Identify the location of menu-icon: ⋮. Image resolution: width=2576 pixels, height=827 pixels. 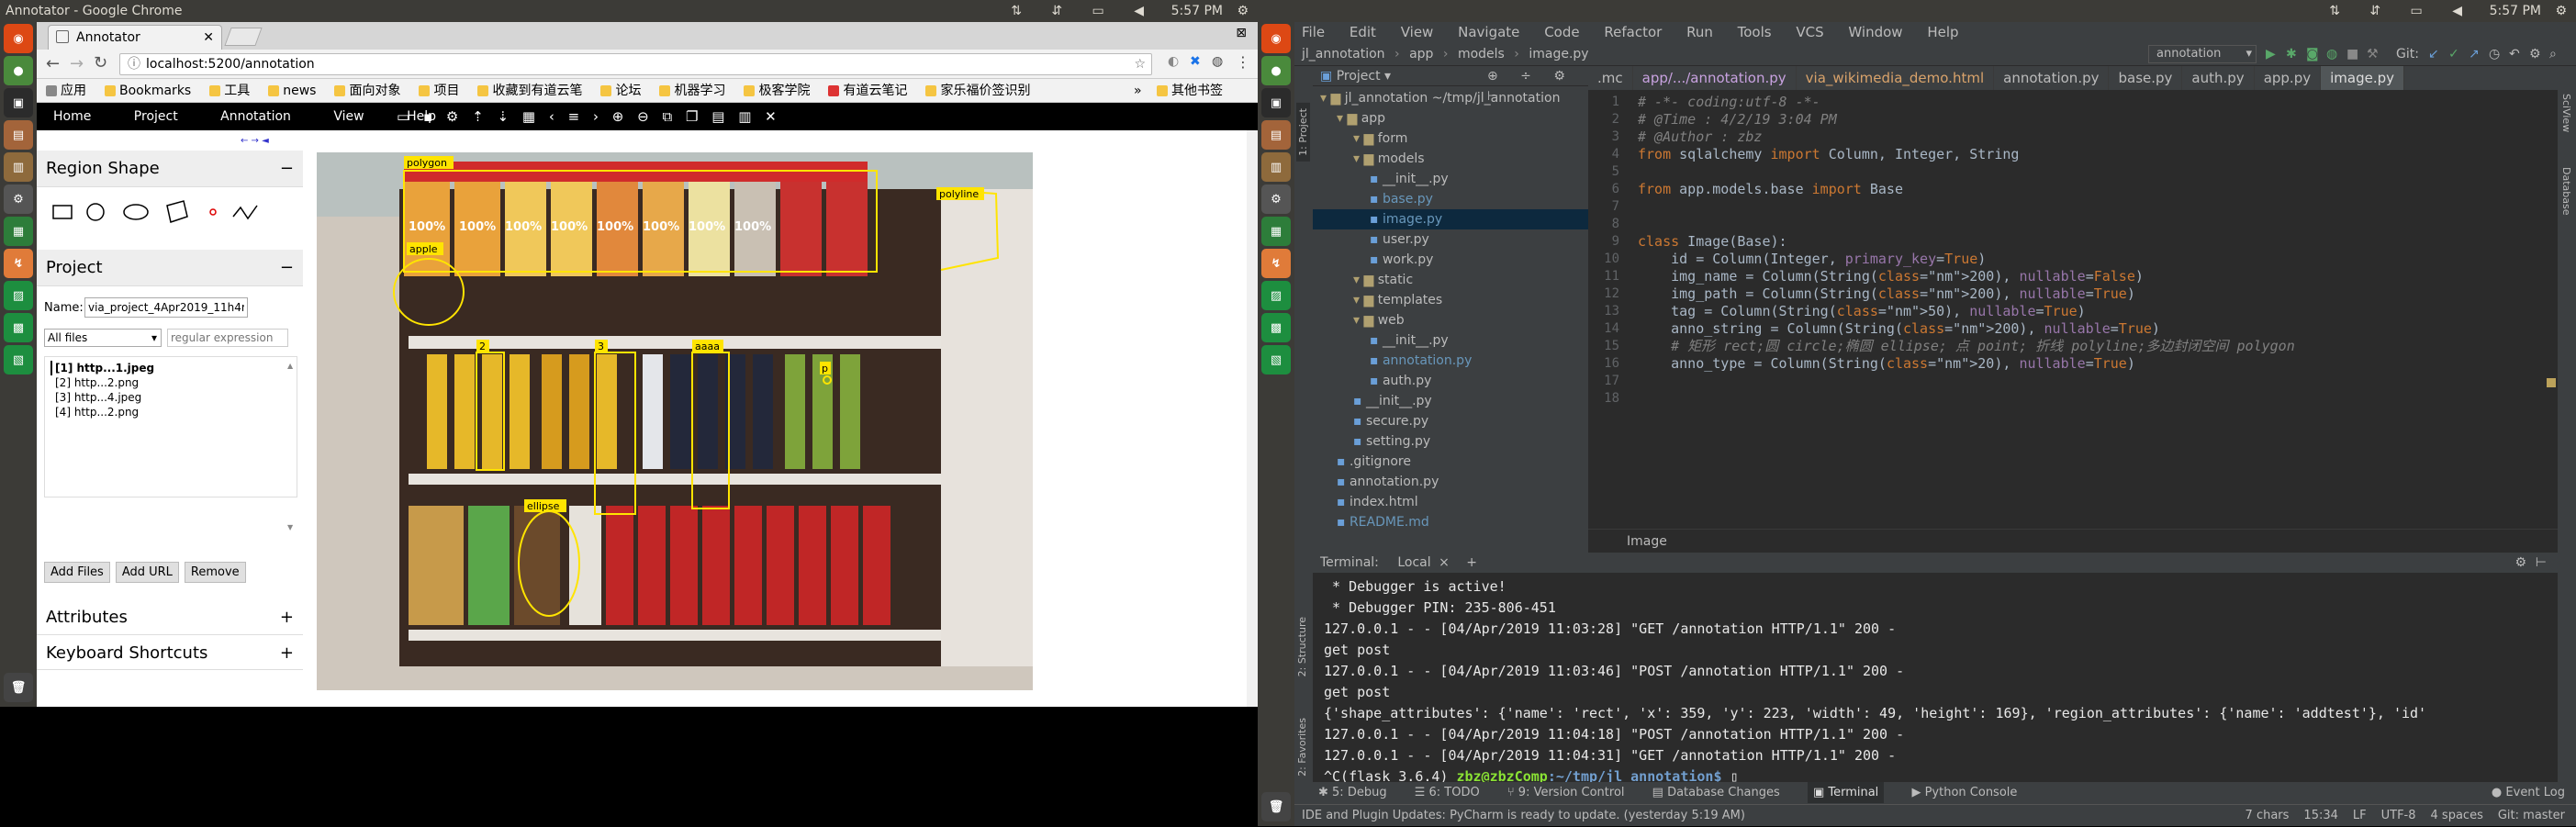
(1243, 62).